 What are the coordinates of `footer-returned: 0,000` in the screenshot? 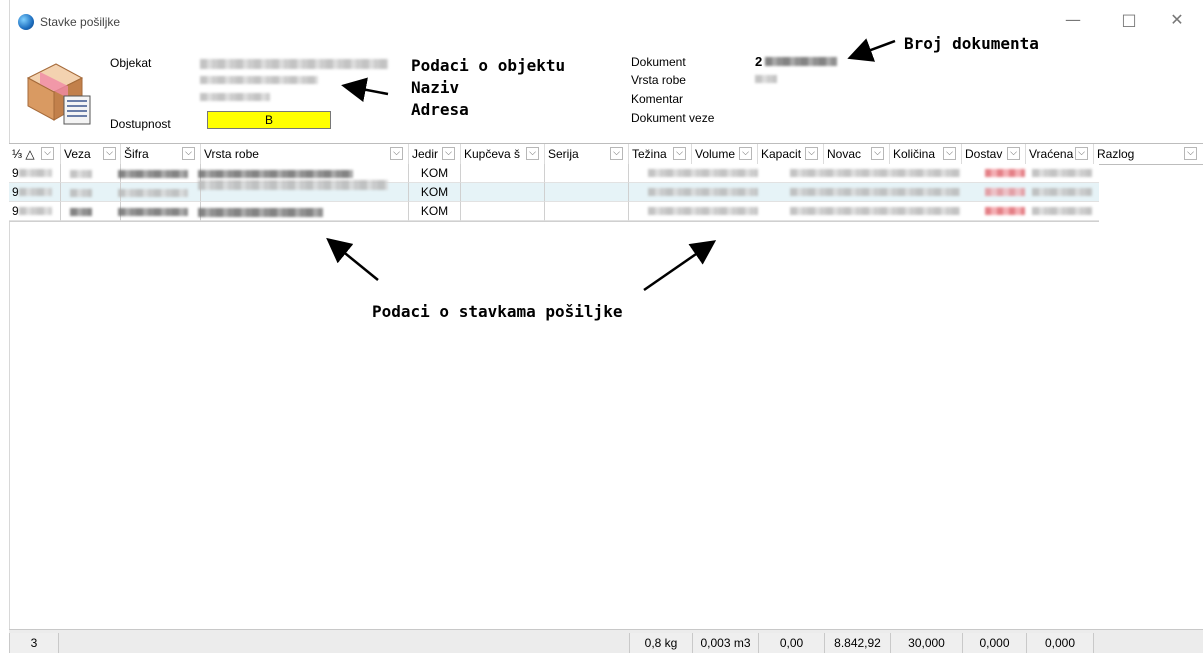 It's located at (1060, 643).